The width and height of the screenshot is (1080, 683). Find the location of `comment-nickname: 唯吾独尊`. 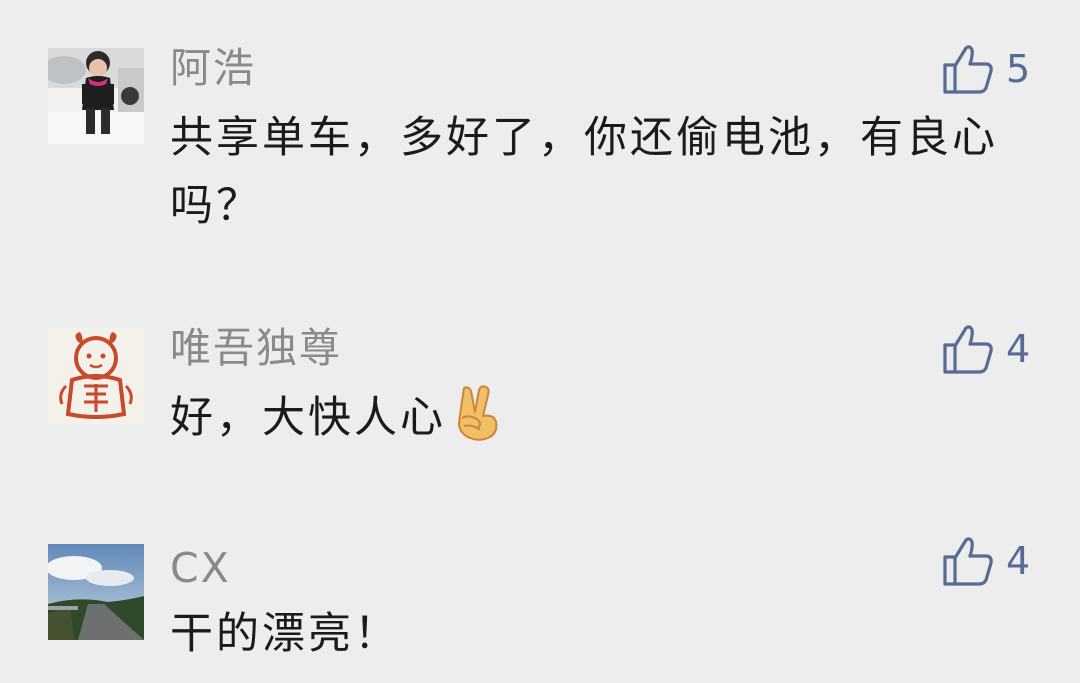

comment-nickname: 唯吾独尊 is located at coordinates (256, 348).